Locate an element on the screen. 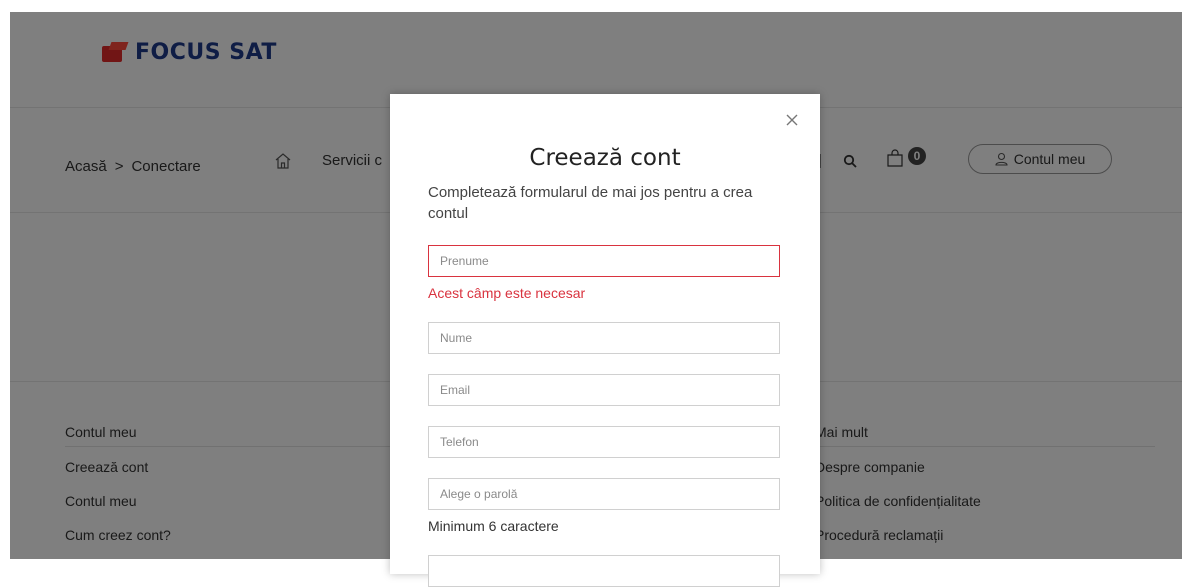 The width and height of the screenshot is (1182, 587). email-input is located at coordinates (604, 390).